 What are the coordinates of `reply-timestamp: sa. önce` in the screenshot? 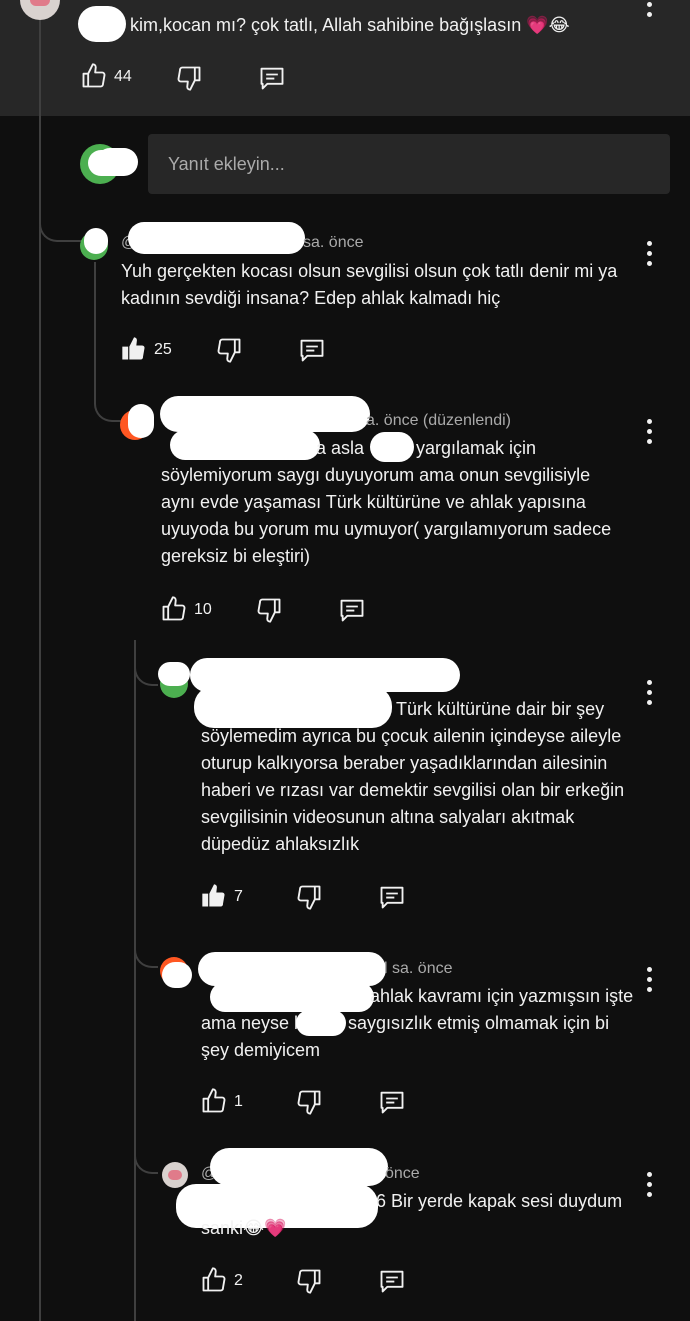 It's located at (333, 242).